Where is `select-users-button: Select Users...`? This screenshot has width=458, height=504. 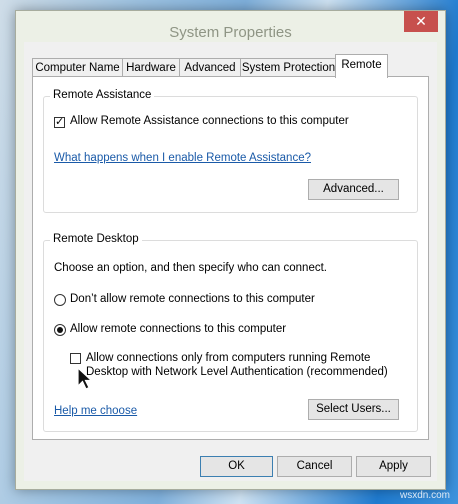 select-users-button: Select Users... is located at coordinates (353, 409).